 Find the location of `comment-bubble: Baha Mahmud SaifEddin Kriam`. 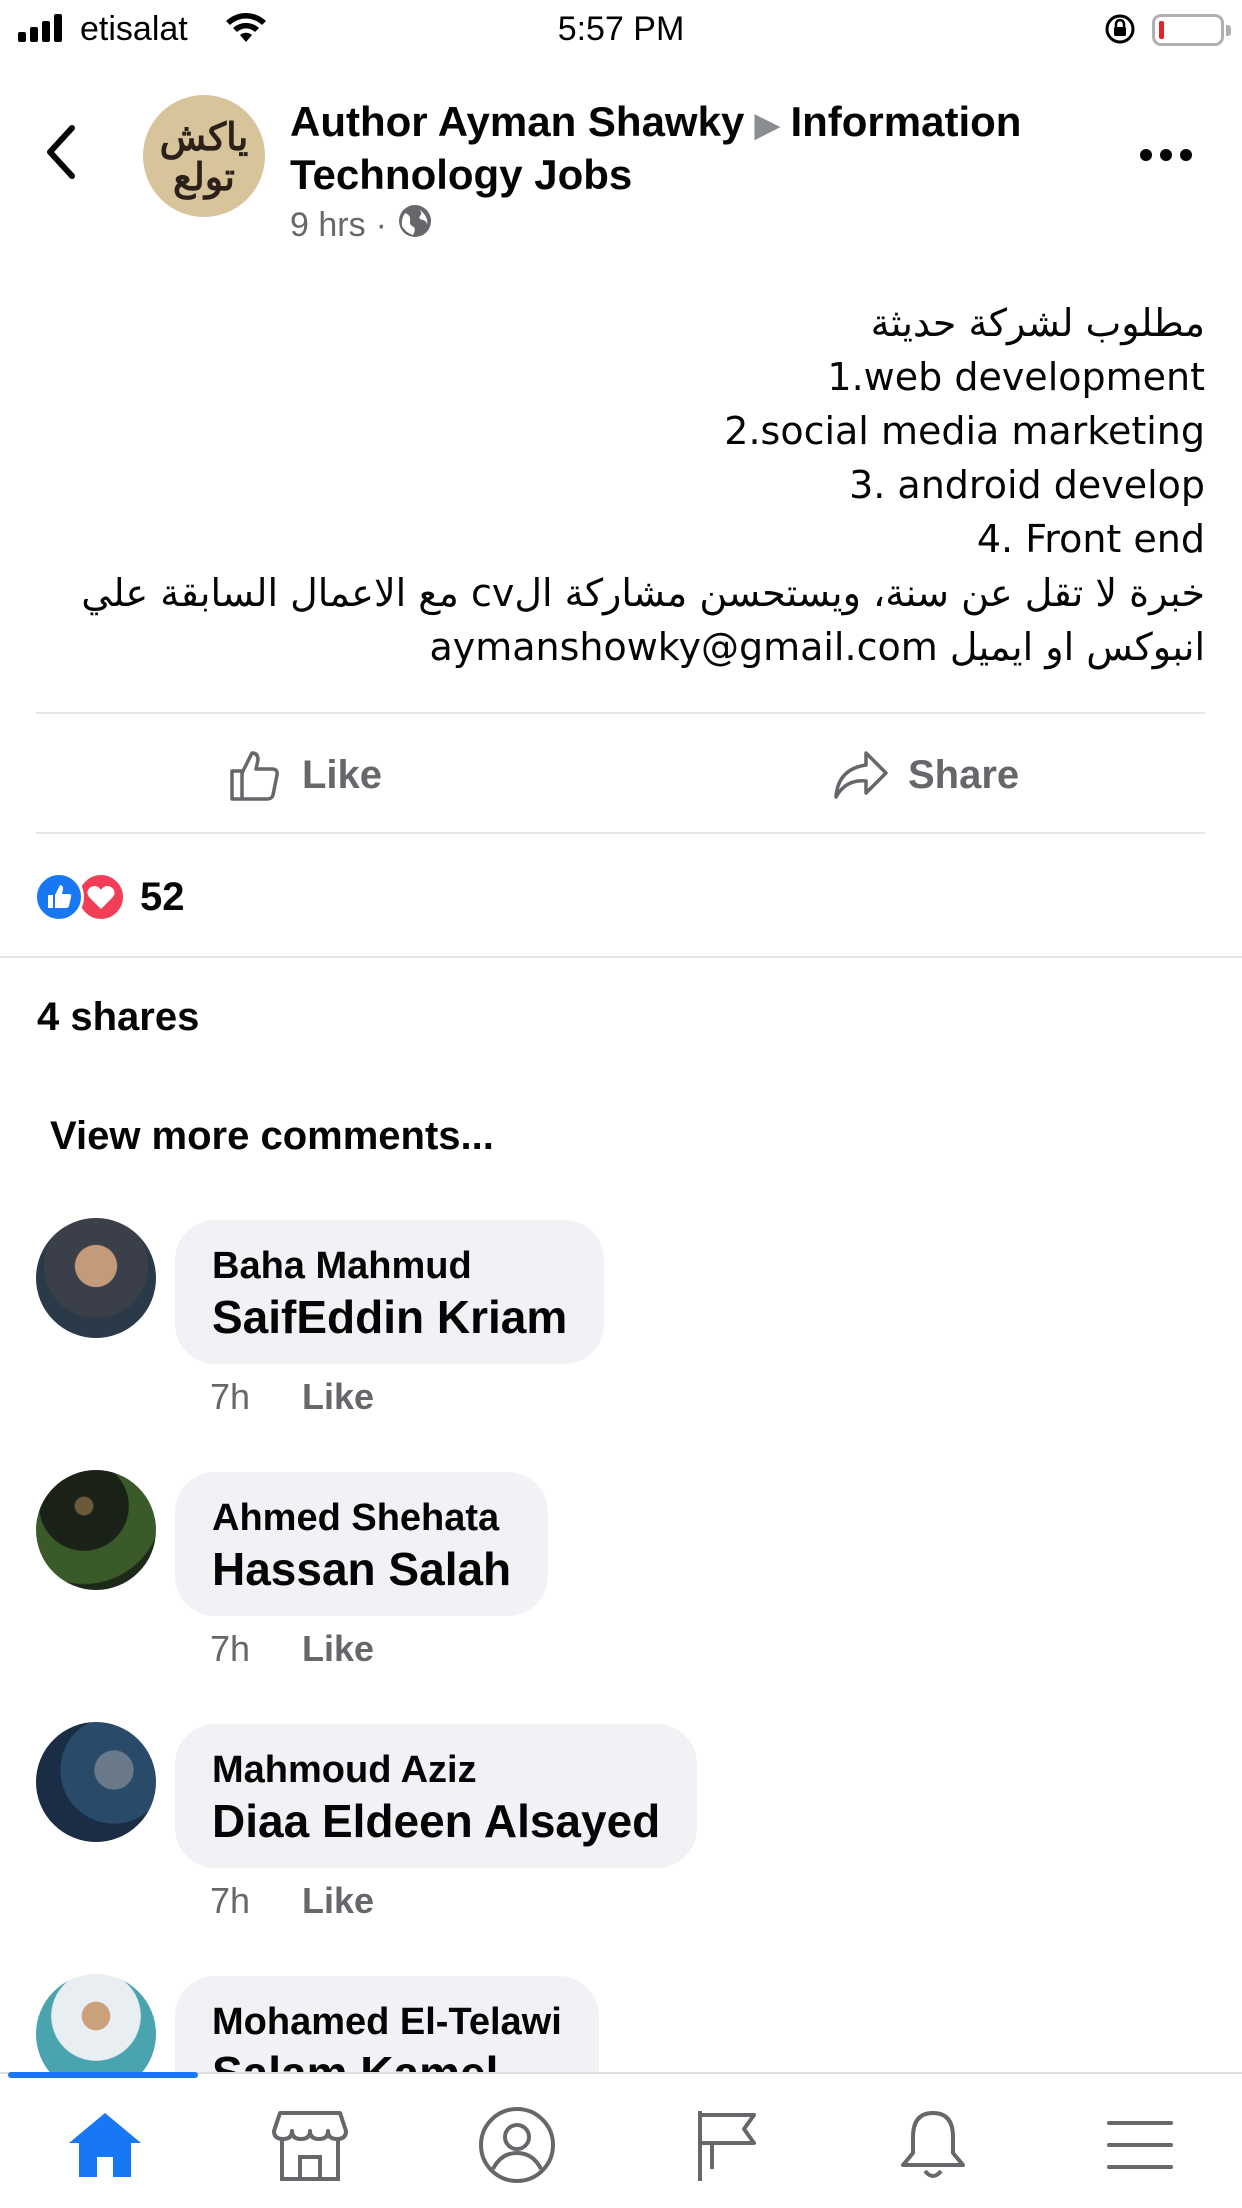

comment-bubble: Baha Mahmud SaifEddin Kriam is located at coordinates (390, 1292).